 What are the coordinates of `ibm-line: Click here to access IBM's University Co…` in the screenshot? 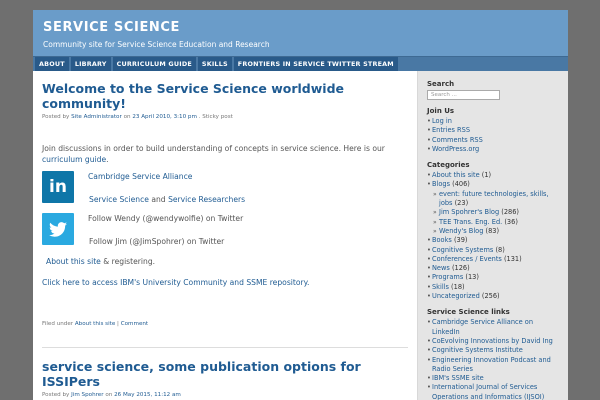 It's located at (224, 282).